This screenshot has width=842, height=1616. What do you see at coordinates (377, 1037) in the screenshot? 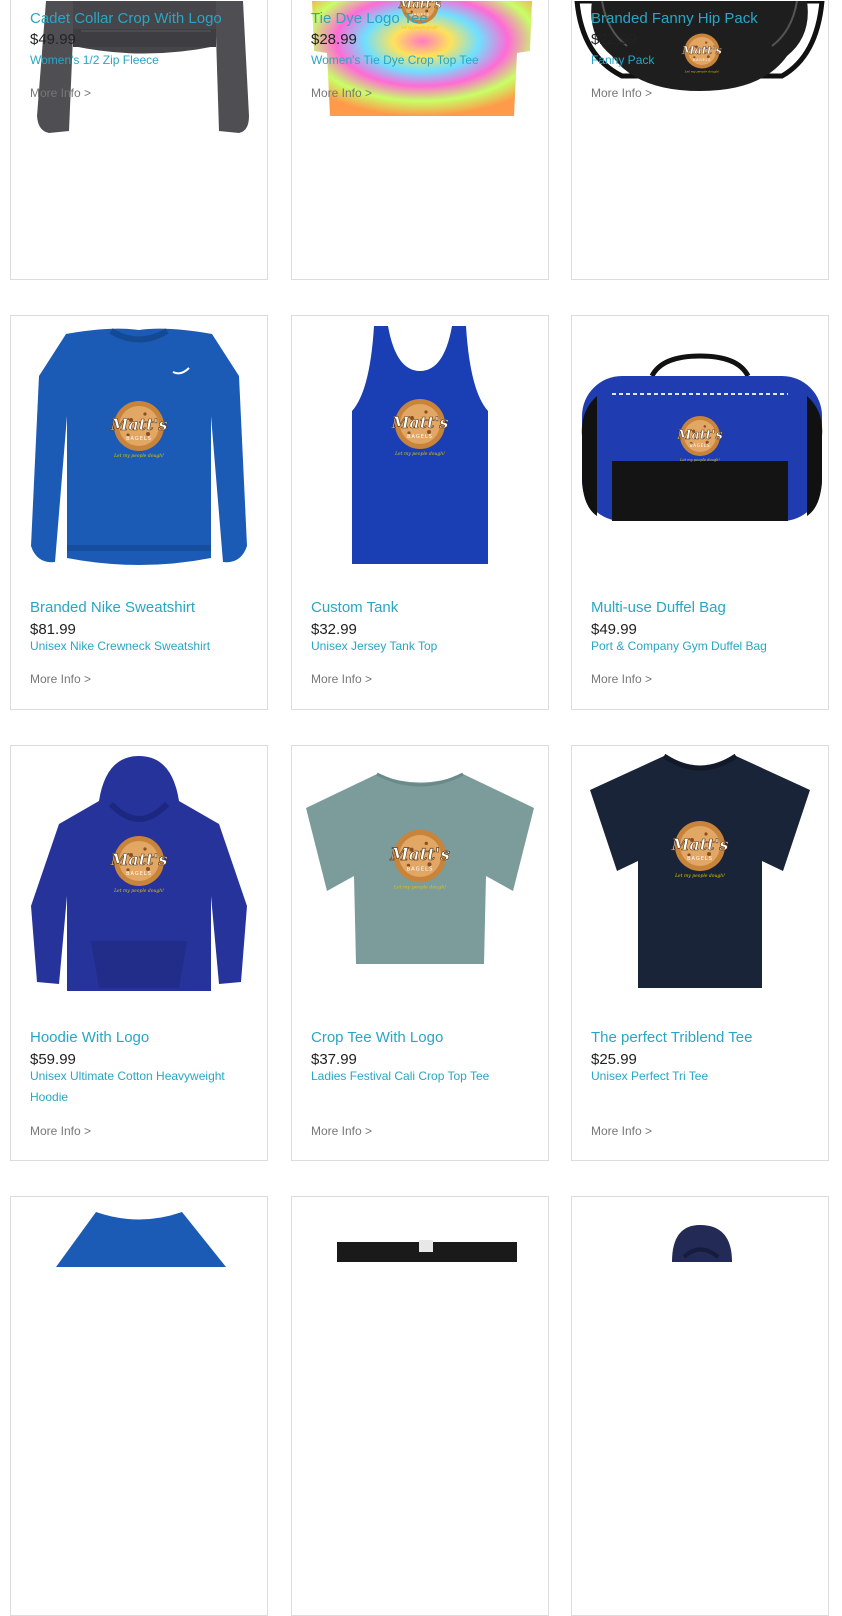
I see `product-title-link: Crop Tee With Logo` at bounding box center [377, 1037].